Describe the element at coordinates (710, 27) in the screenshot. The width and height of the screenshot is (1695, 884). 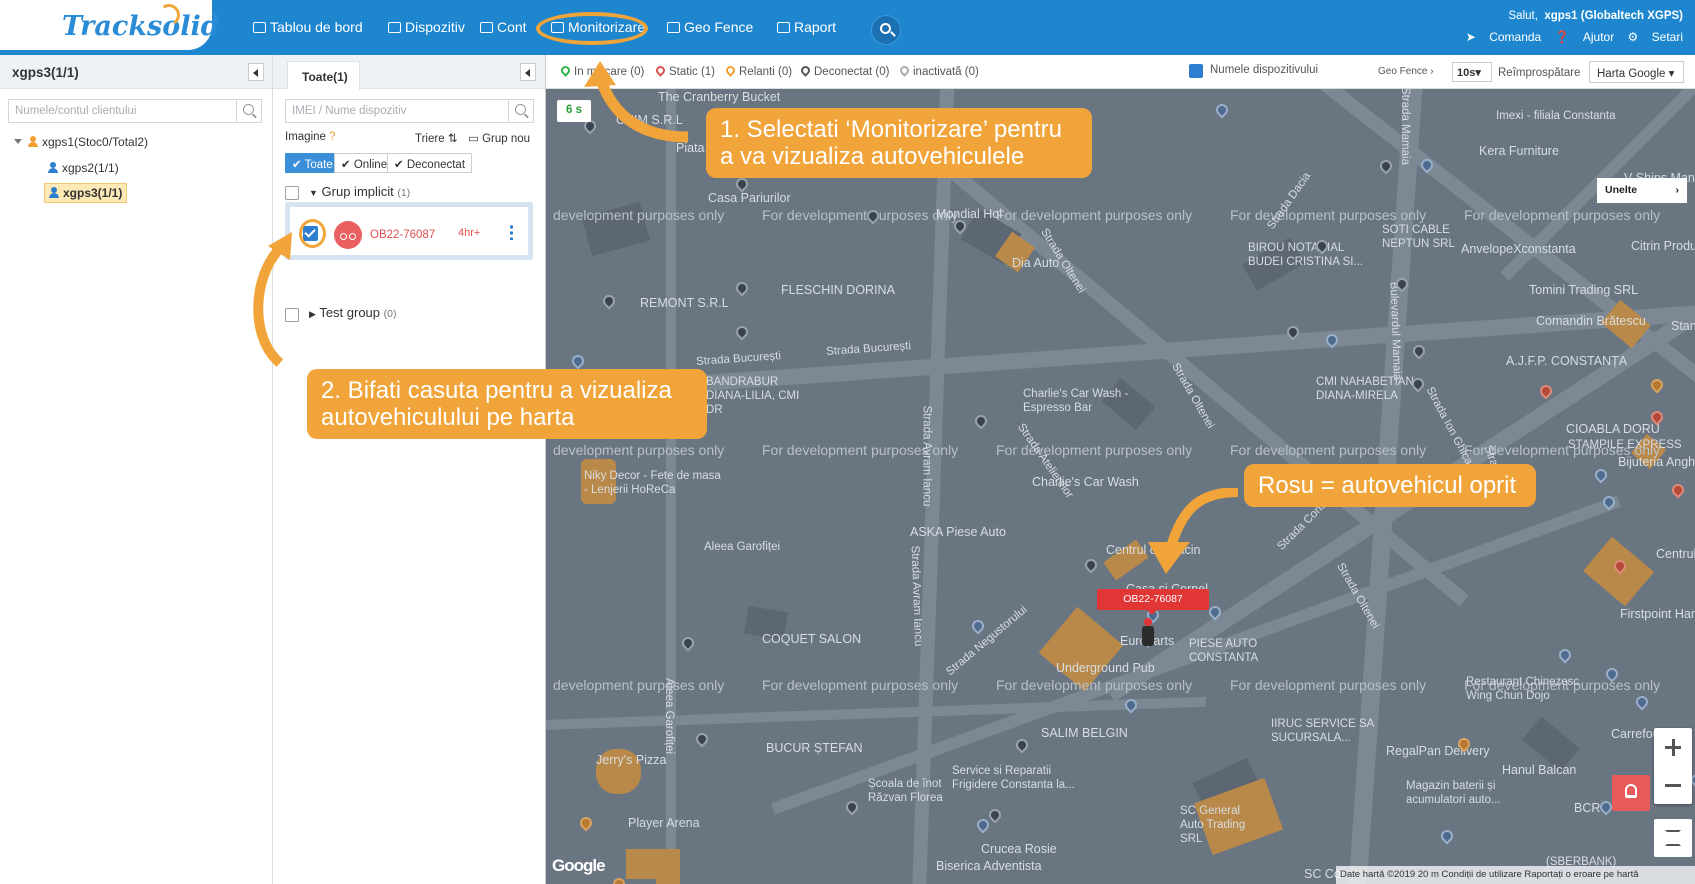
I see `nav-geofence: Geo Fence` at that location.